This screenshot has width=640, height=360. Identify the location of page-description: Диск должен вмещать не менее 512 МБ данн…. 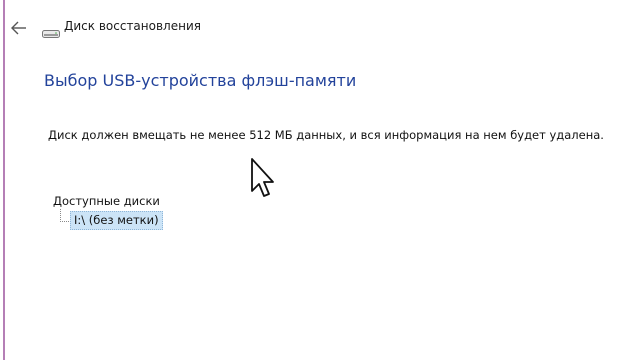
(326, 135).